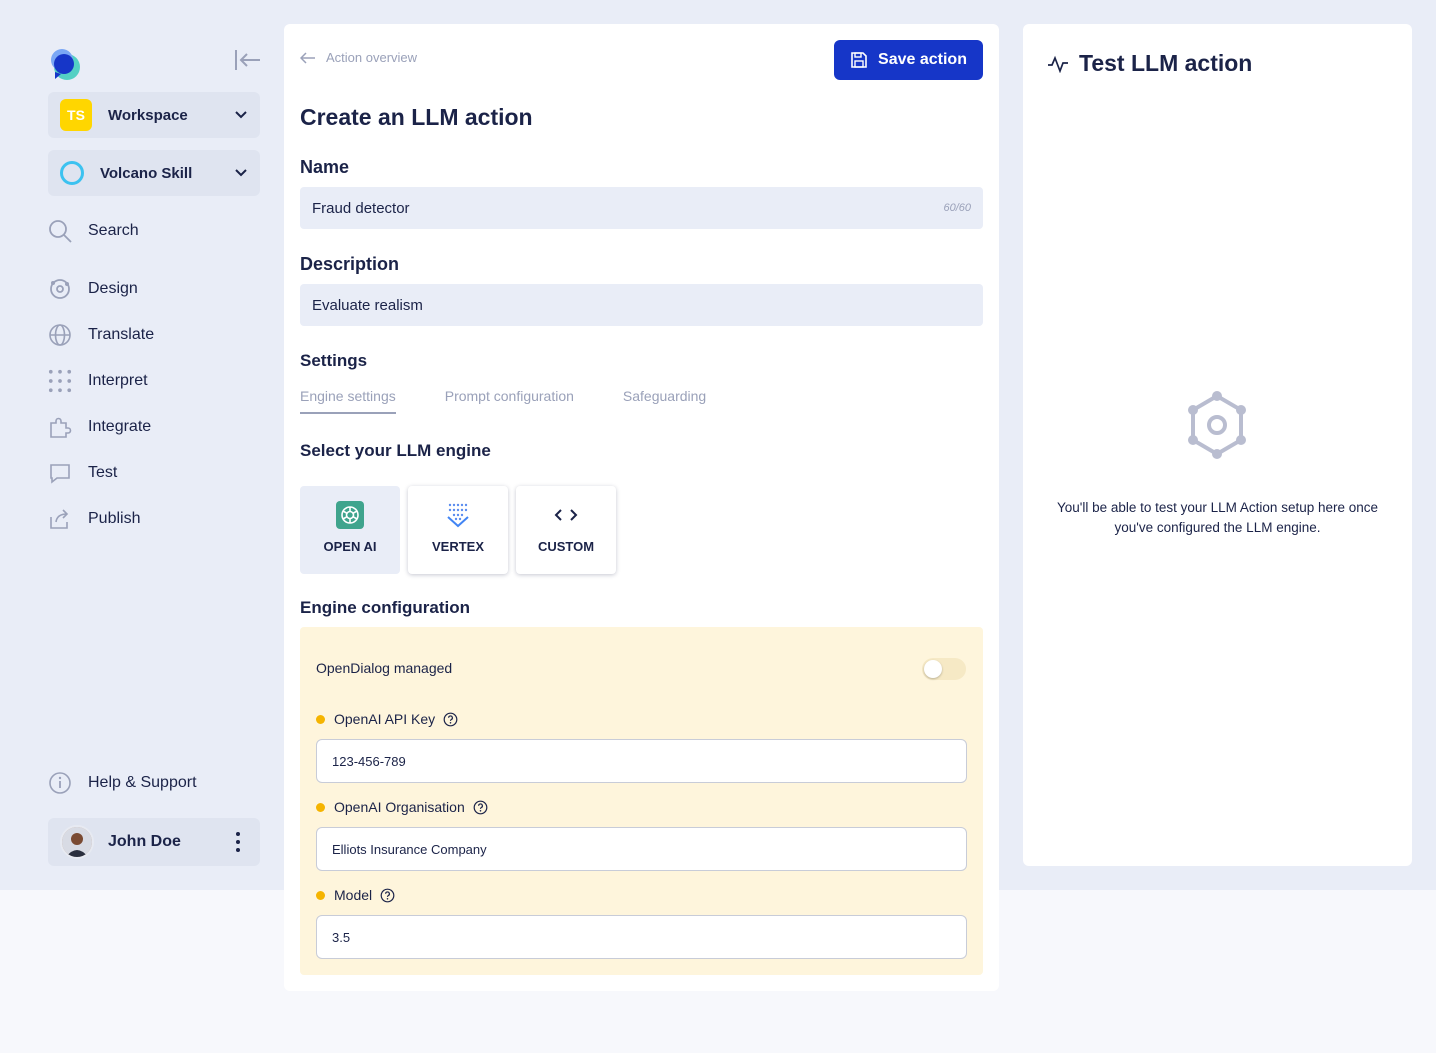 The width and height of the screenshot is (1436, 1053). Describe the element at coordinates (60, 231) in the screenshot. I see `search-icon` at that location.